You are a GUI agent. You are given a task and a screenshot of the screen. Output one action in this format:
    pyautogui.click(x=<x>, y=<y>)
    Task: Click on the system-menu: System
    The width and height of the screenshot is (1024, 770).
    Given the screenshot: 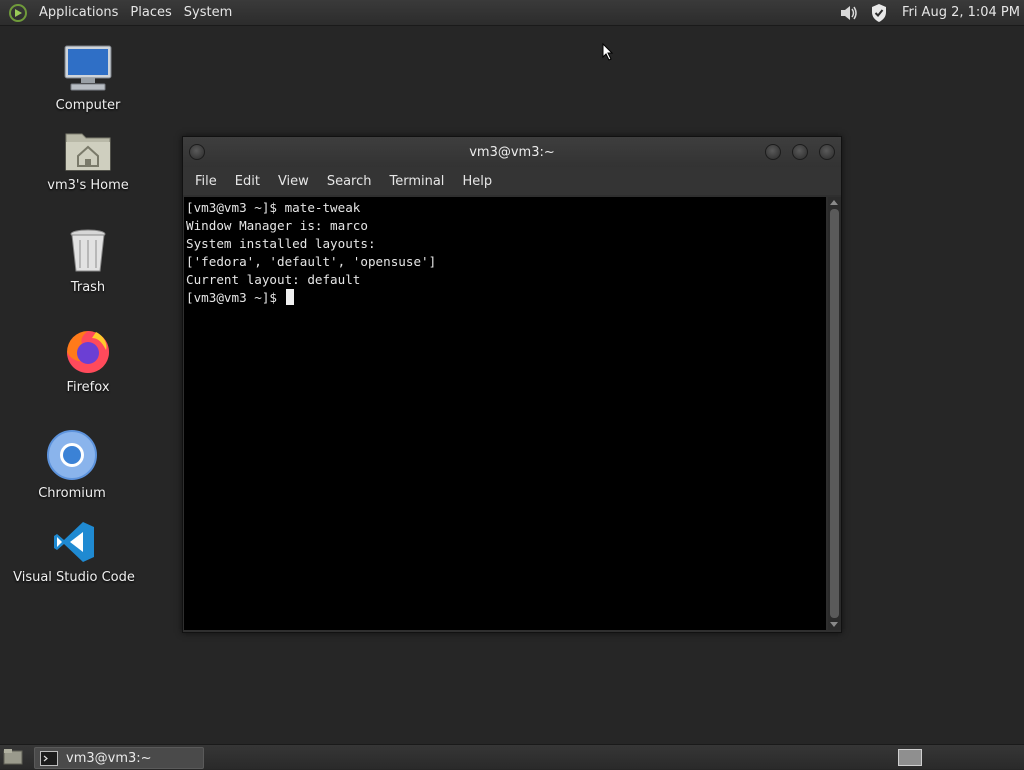 What is the action you would take?
    pyautogui.click(x=208, y=12)
    